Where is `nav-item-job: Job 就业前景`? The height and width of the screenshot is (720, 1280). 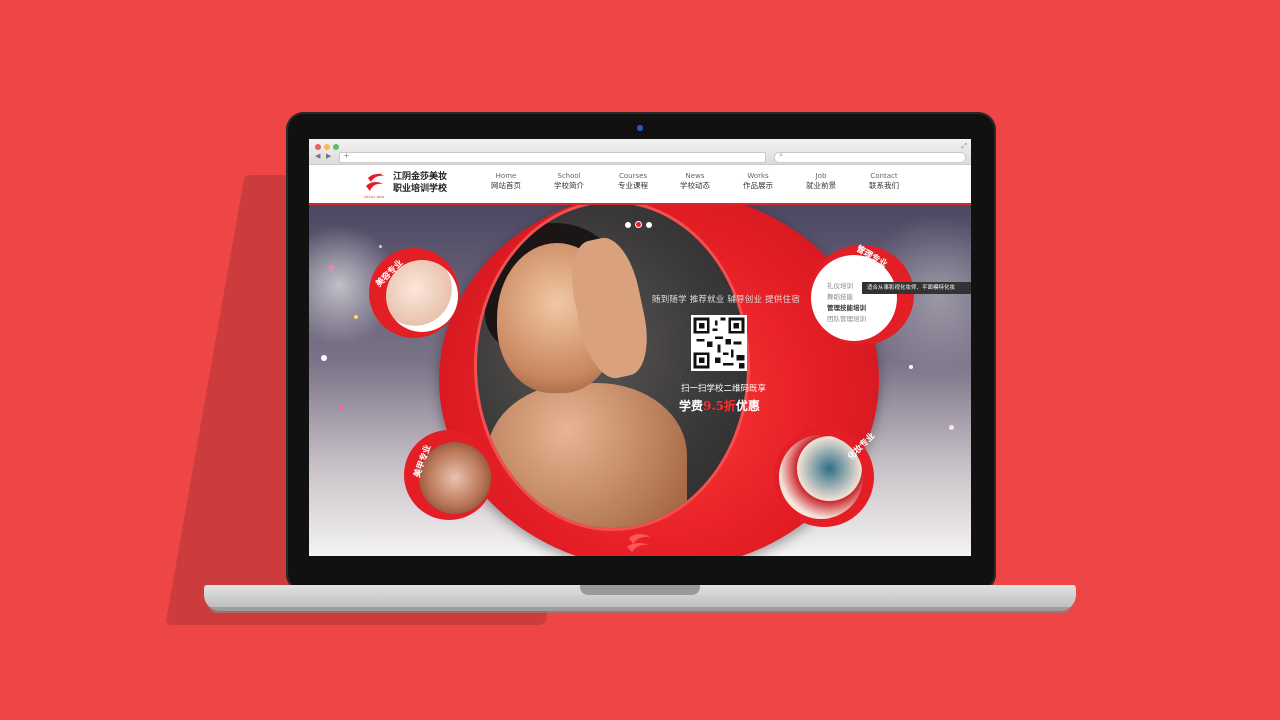 nav-item-job: Job 就业前景 is located at coordinates (821, 181).